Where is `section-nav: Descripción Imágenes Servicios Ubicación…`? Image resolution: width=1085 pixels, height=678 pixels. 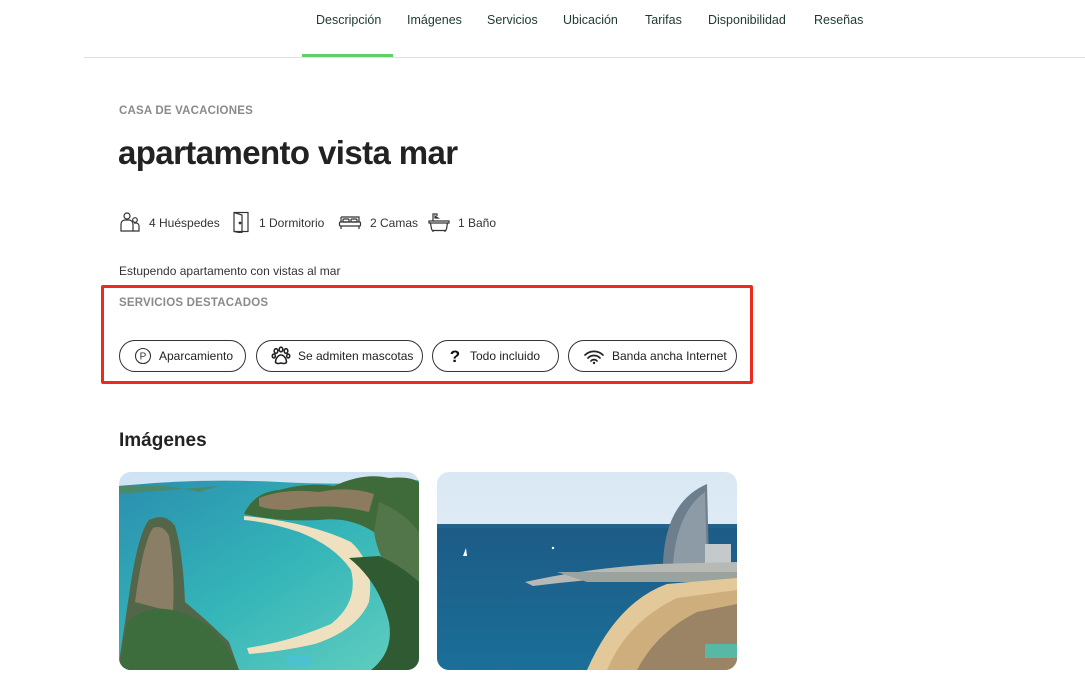 section-nav: Descripción Imágenes Servicios Ubicación… is located at coordinates (584, 29).